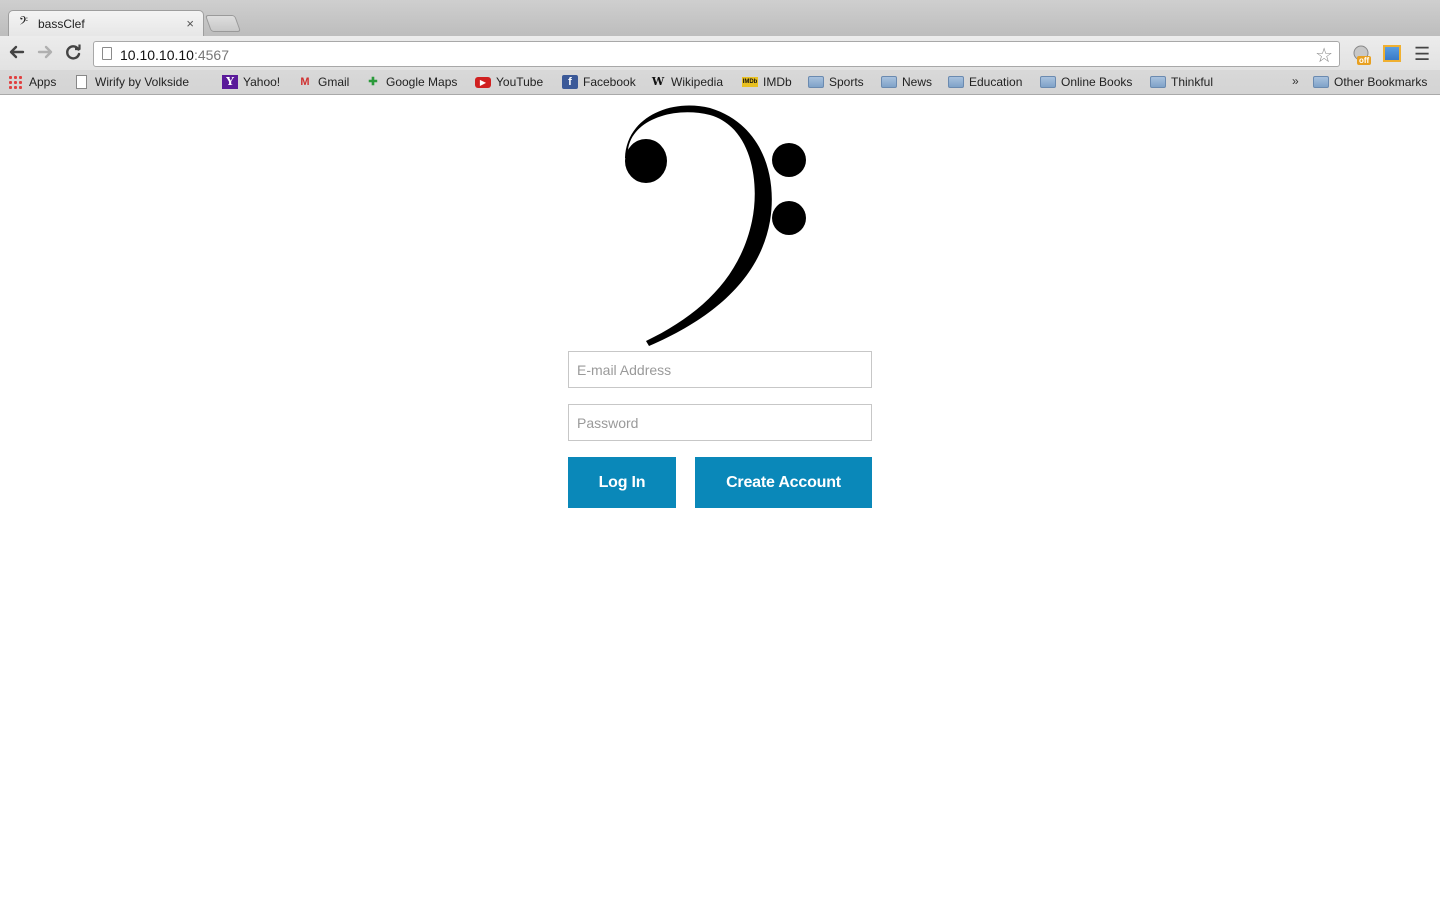  I want to click on bookmark-other-bookmarks: Other Bookmarks, so click(1370, 82).